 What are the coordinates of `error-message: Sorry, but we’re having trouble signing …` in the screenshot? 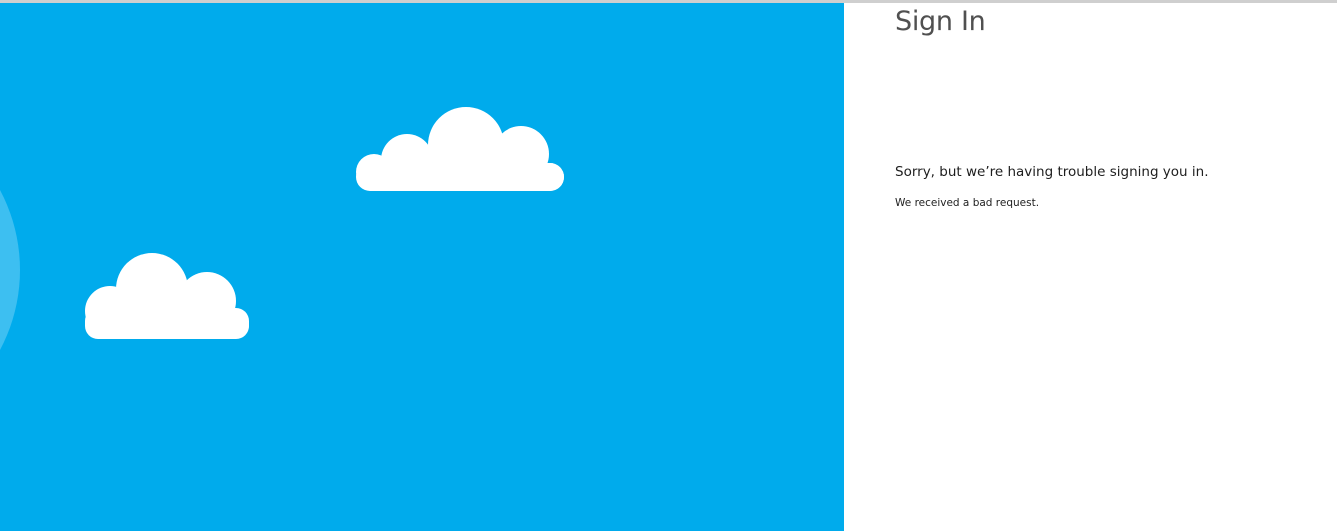 It's located at (1052, 172).